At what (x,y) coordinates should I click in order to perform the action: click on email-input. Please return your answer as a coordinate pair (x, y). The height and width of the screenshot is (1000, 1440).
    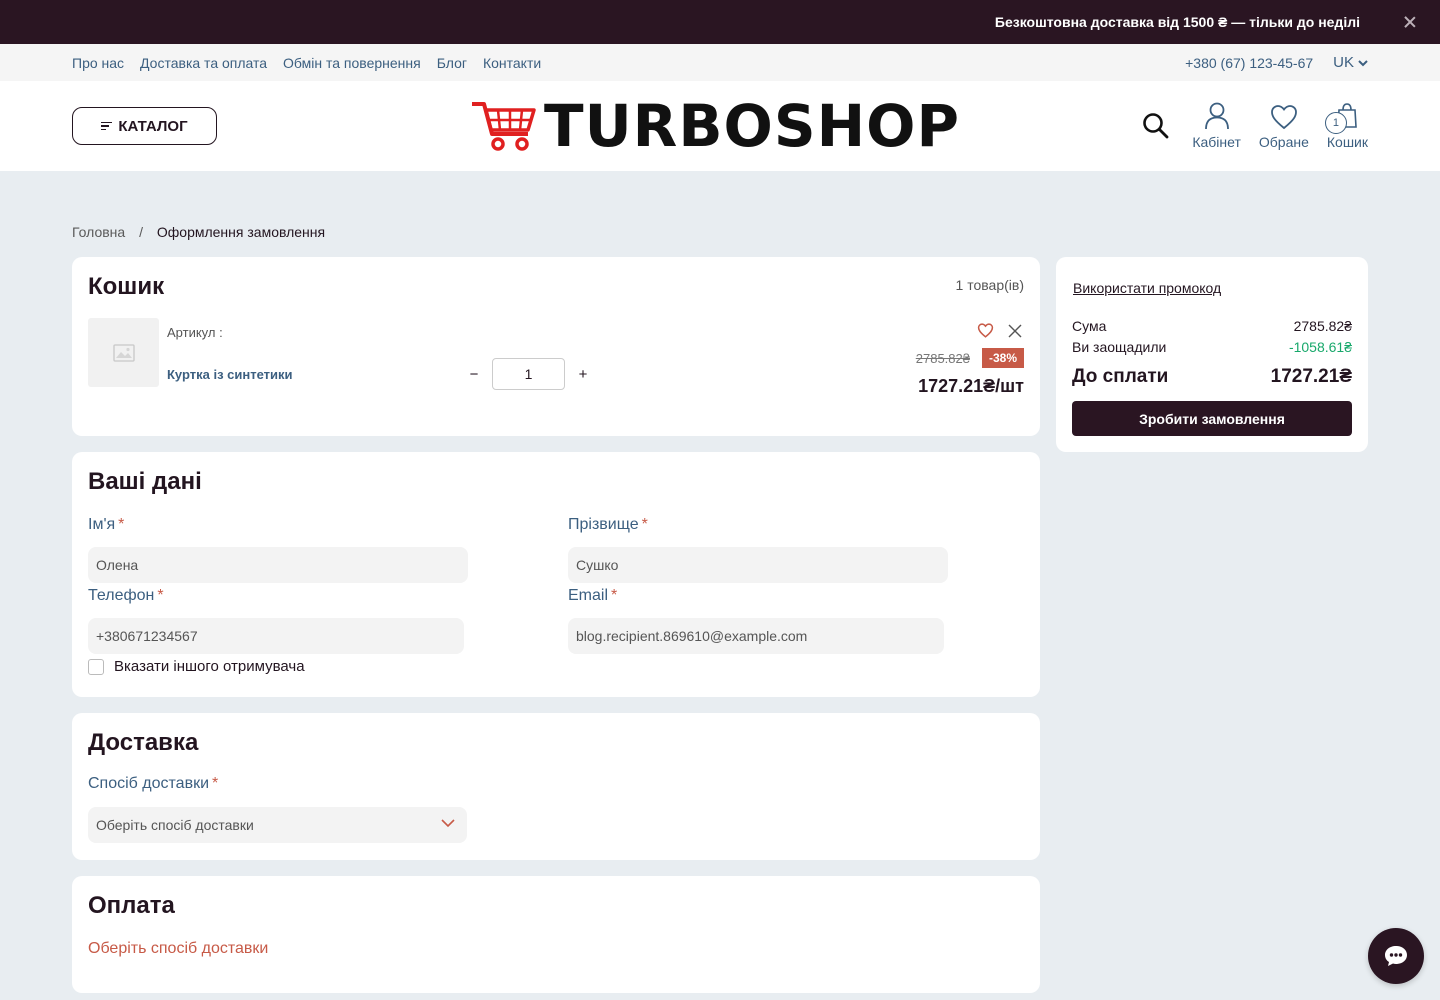
    Looking at the image, I should click on (756, 636).